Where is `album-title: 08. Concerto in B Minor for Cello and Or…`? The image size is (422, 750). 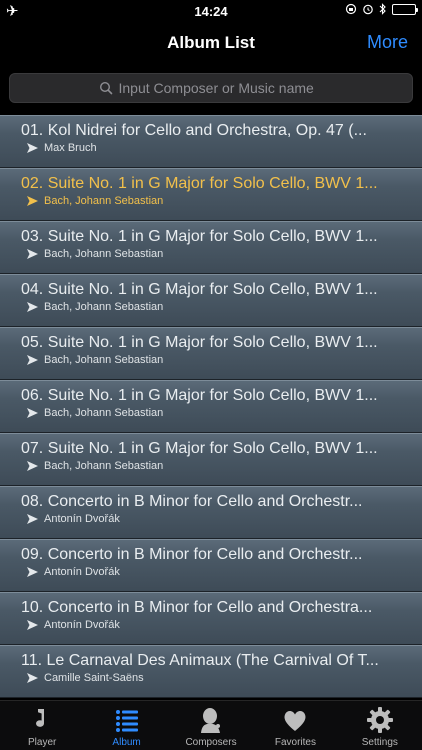 album-title: 08. Concerto in B Minor for Cello and Or… is located at coordinates (192, 501).